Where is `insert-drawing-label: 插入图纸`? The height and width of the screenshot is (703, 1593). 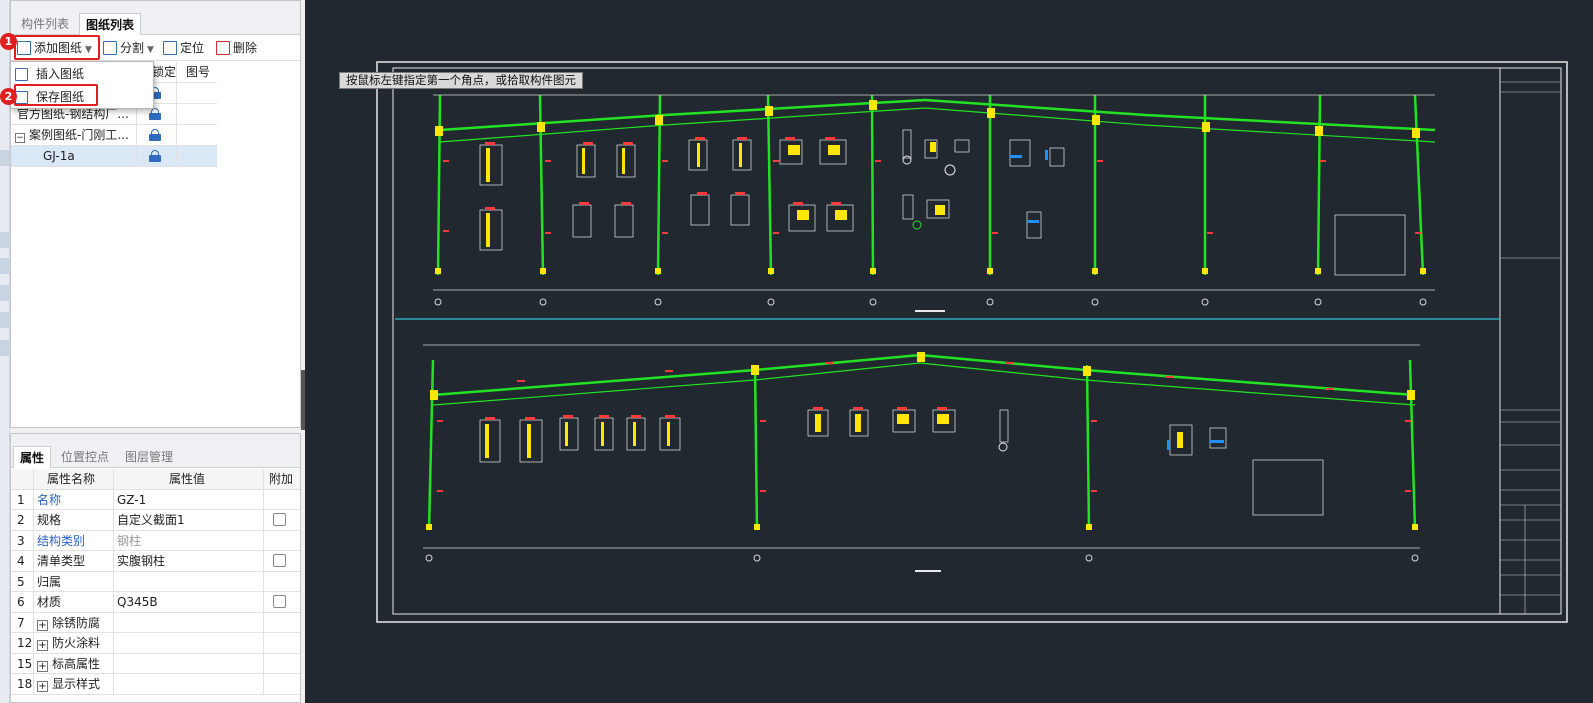 insert-drawing-label: 插入图纸 is located at coordinates (60, 74).